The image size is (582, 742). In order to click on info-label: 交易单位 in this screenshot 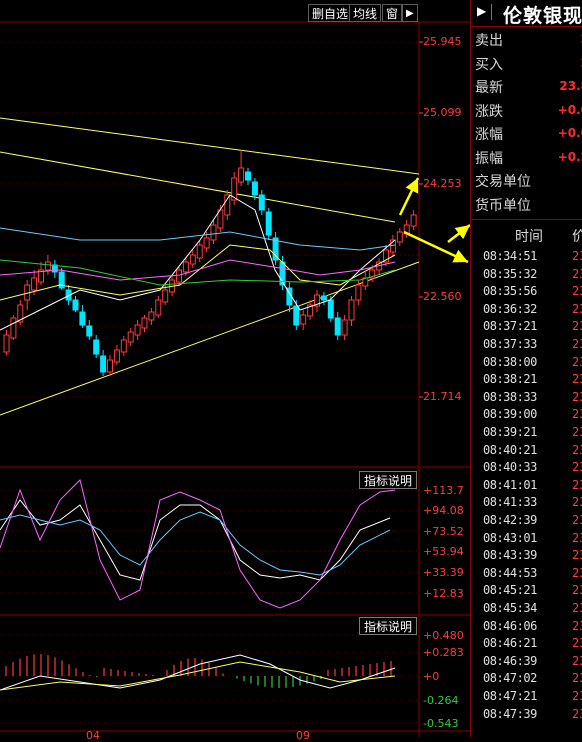, I will do `click(503, 182)`.